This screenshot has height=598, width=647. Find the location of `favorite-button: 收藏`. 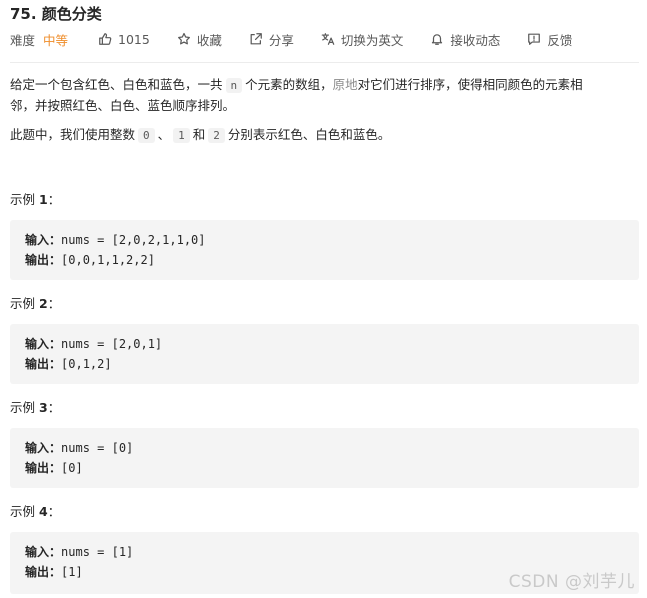

favorite-button: 收藏 is located at coordinates (199, 39).